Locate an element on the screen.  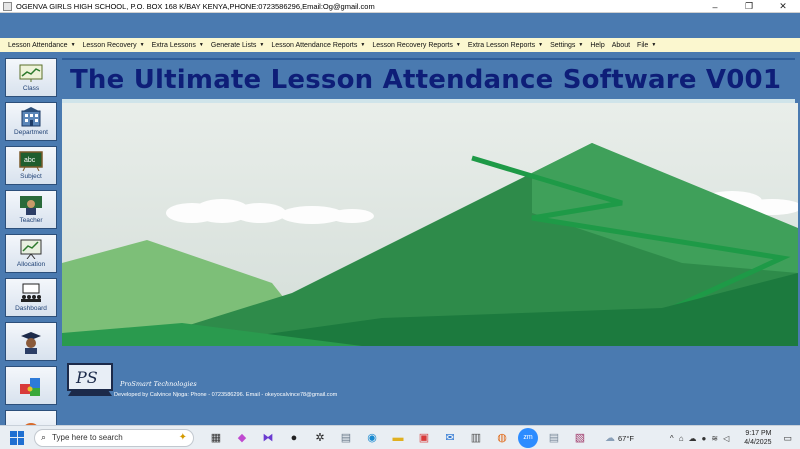
store-icon: ▣ is located at coordinates (424, 438).